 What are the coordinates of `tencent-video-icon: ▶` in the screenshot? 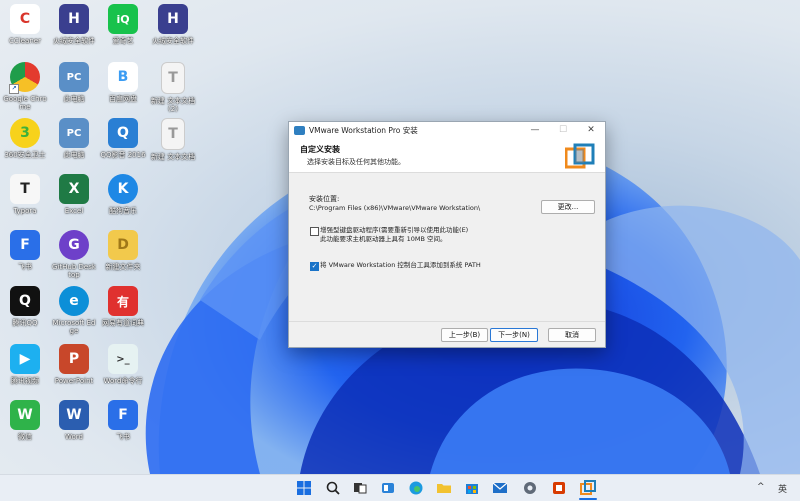 It's located at (25, 359).